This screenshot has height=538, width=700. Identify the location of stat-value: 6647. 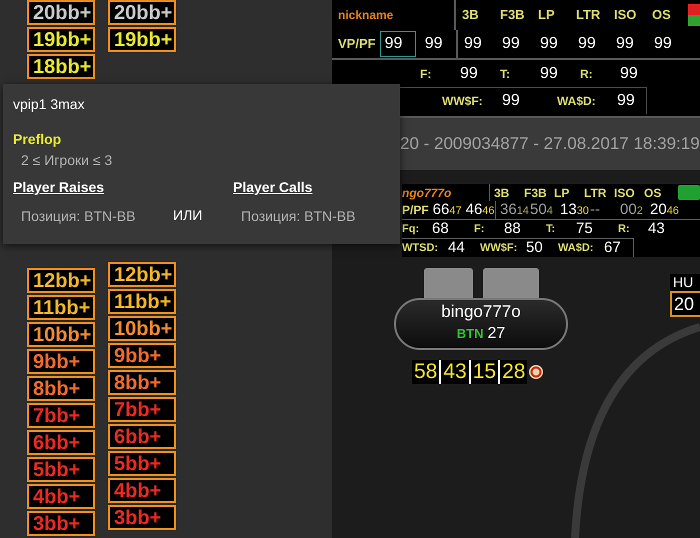
(447, 210).